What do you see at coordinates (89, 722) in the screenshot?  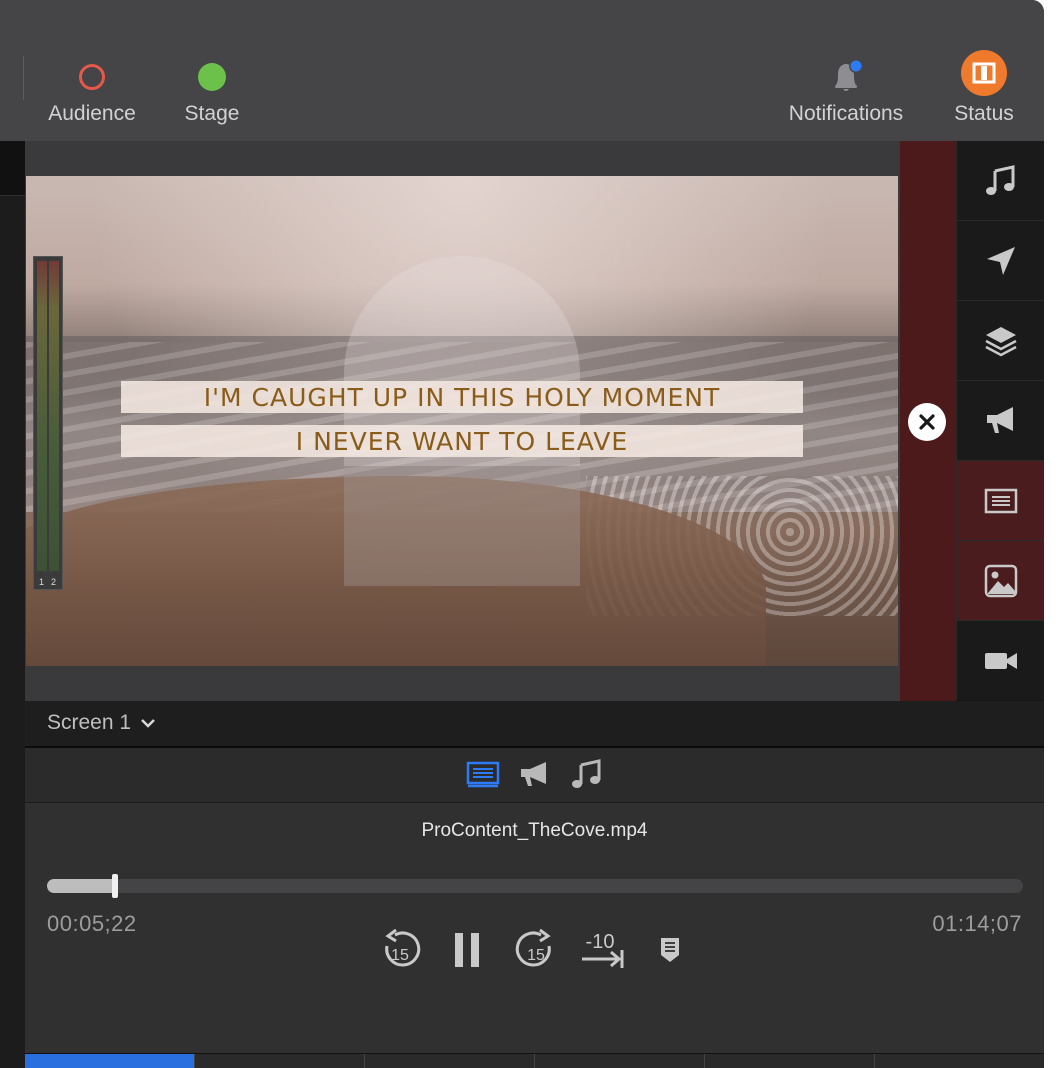 I see `screen-selector-label: Screen 1` at bounding box center [89, 722].